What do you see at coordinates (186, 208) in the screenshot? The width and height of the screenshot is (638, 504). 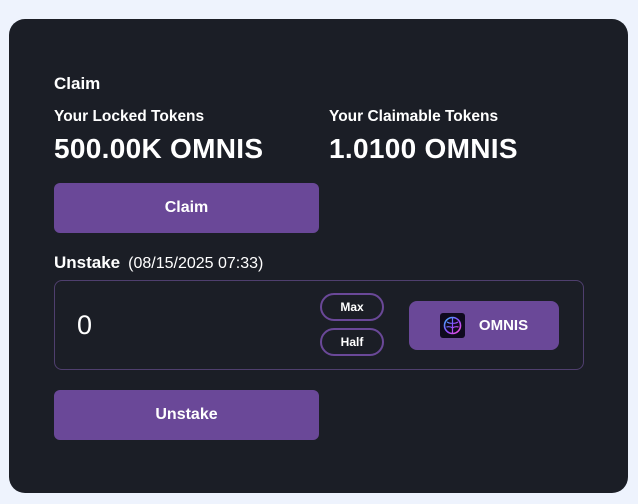 I see `claim-button: Claim` at bounding box center [186, 208].